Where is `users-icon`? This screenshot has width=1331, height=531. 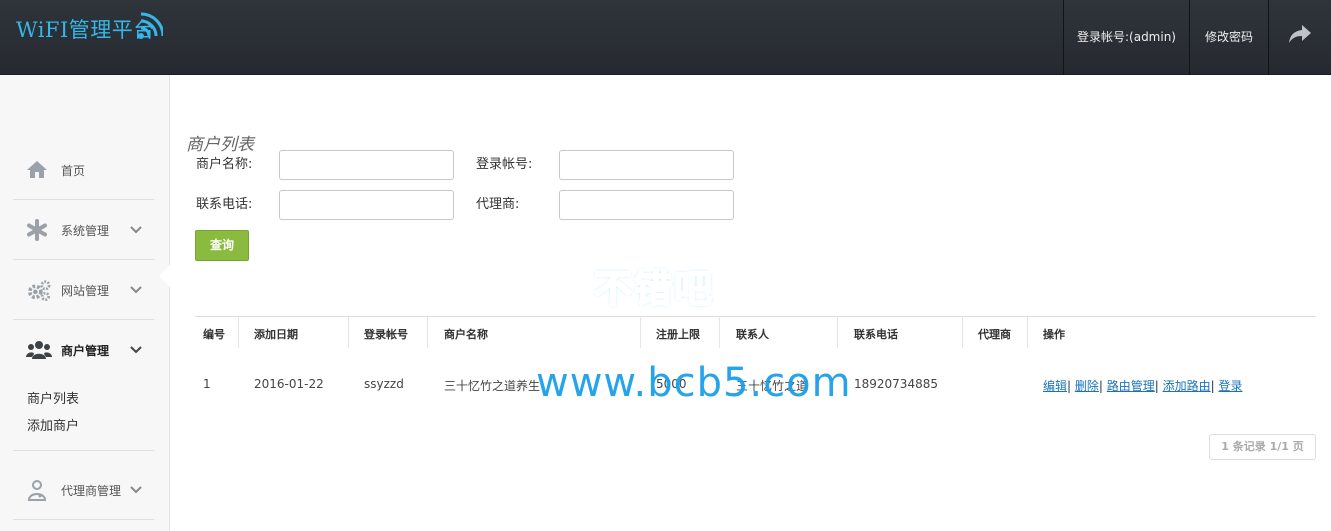 users-icon is located at coordinates (39, 350).